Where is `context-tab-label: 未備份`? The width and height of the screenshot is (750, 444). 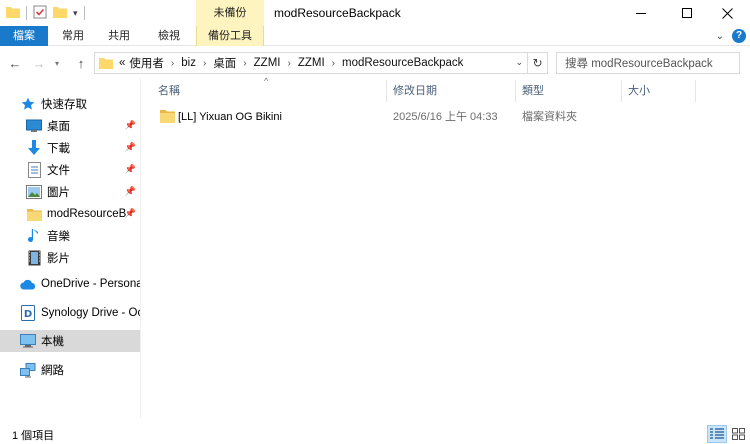 context-tab-label: 未備份 is located at coordinates (230, 13).